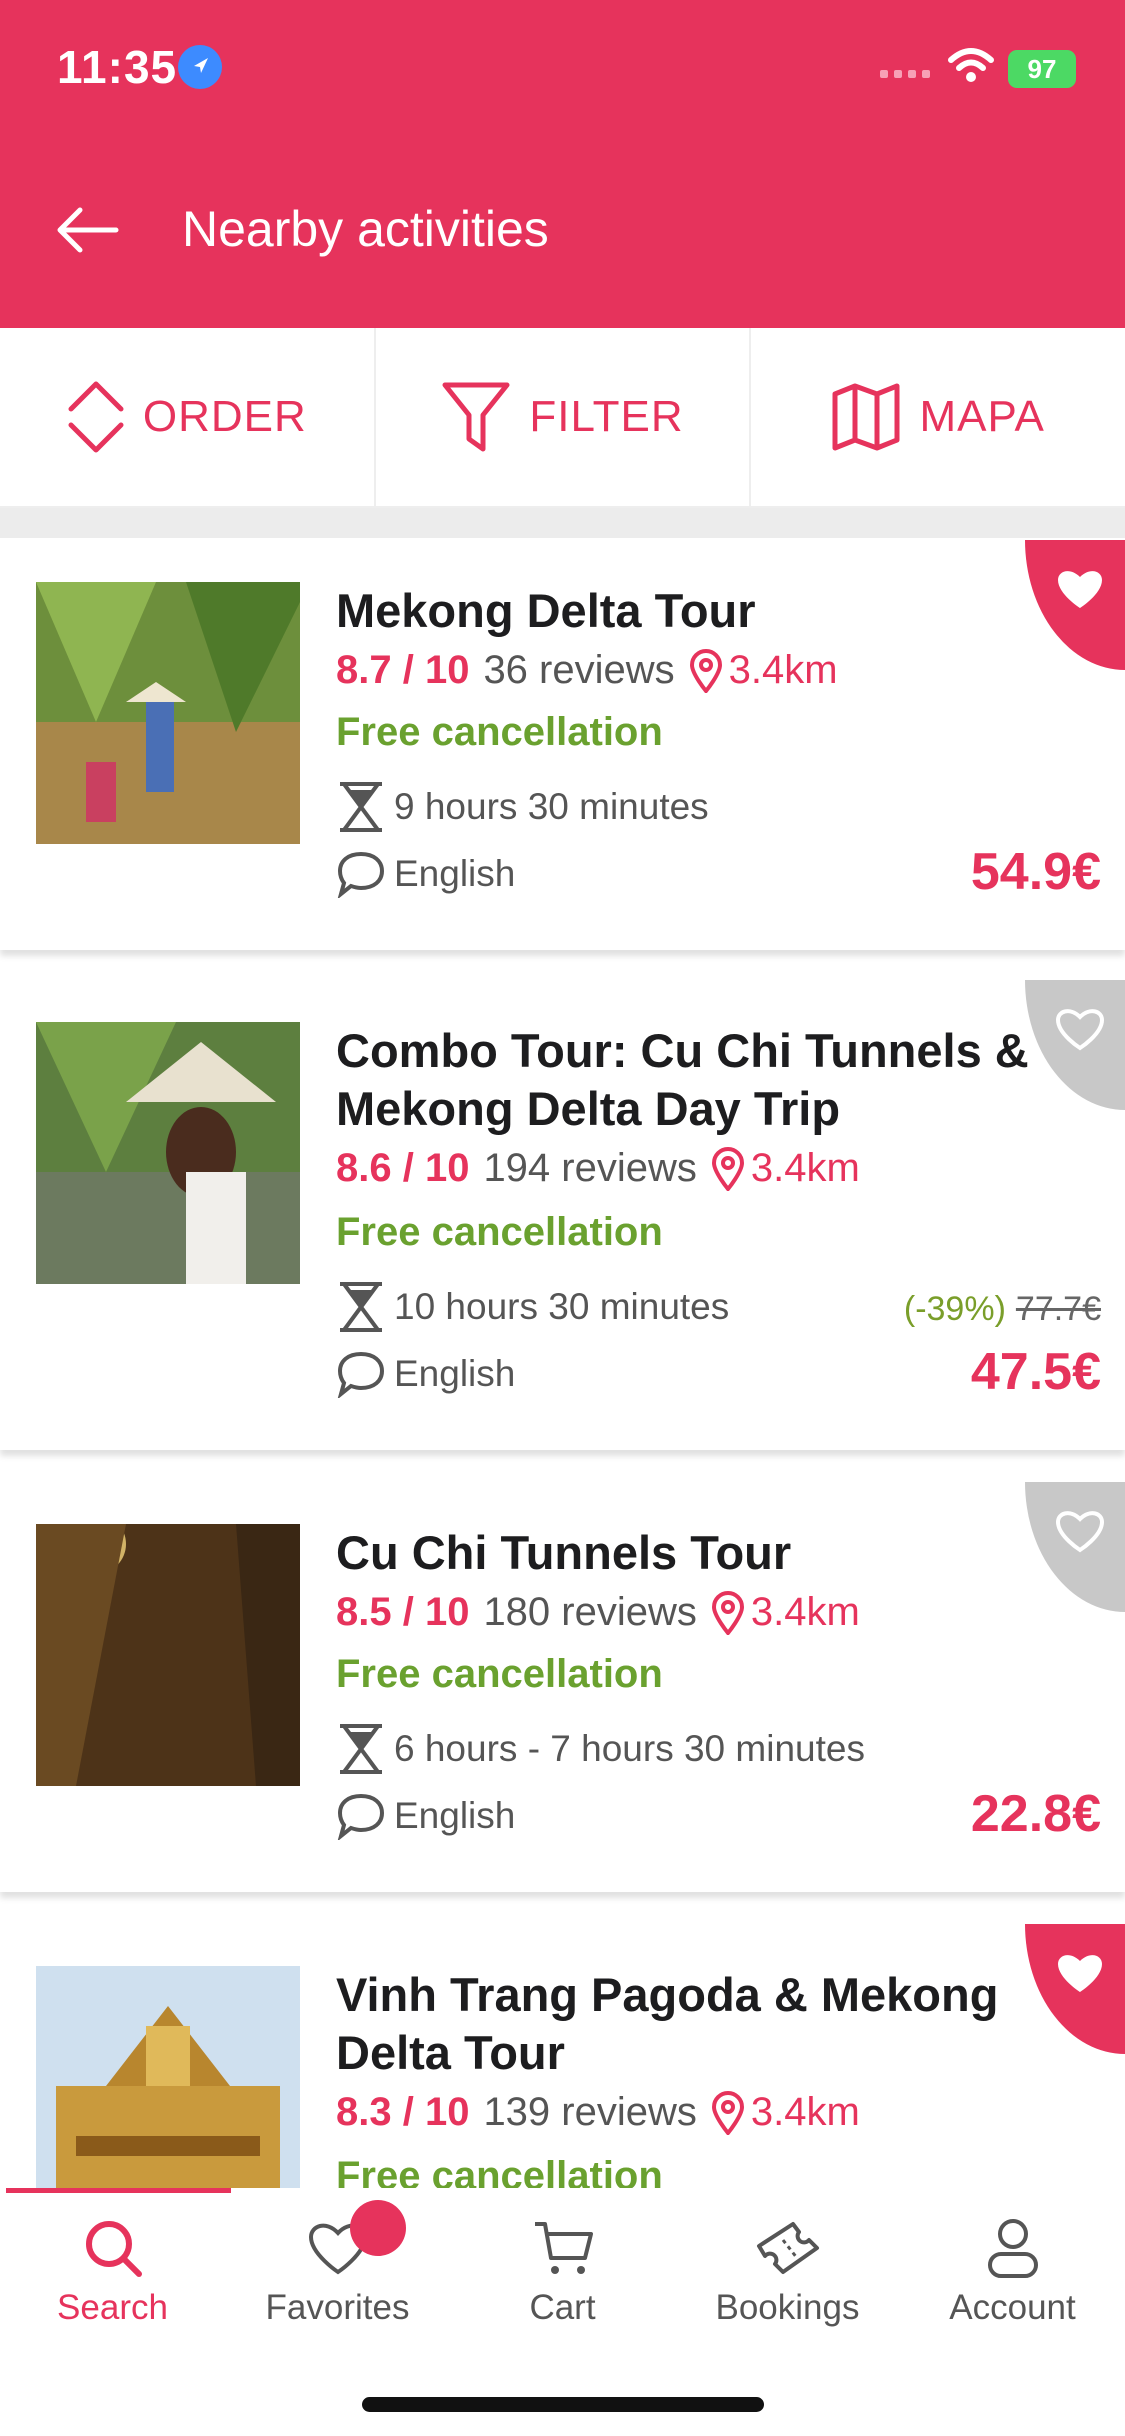 This screenshot has width=1125, height=2436. Describe the element at coordinates (365, 229) in the screenshot. I see `page-title: Nearby activities` at that location.